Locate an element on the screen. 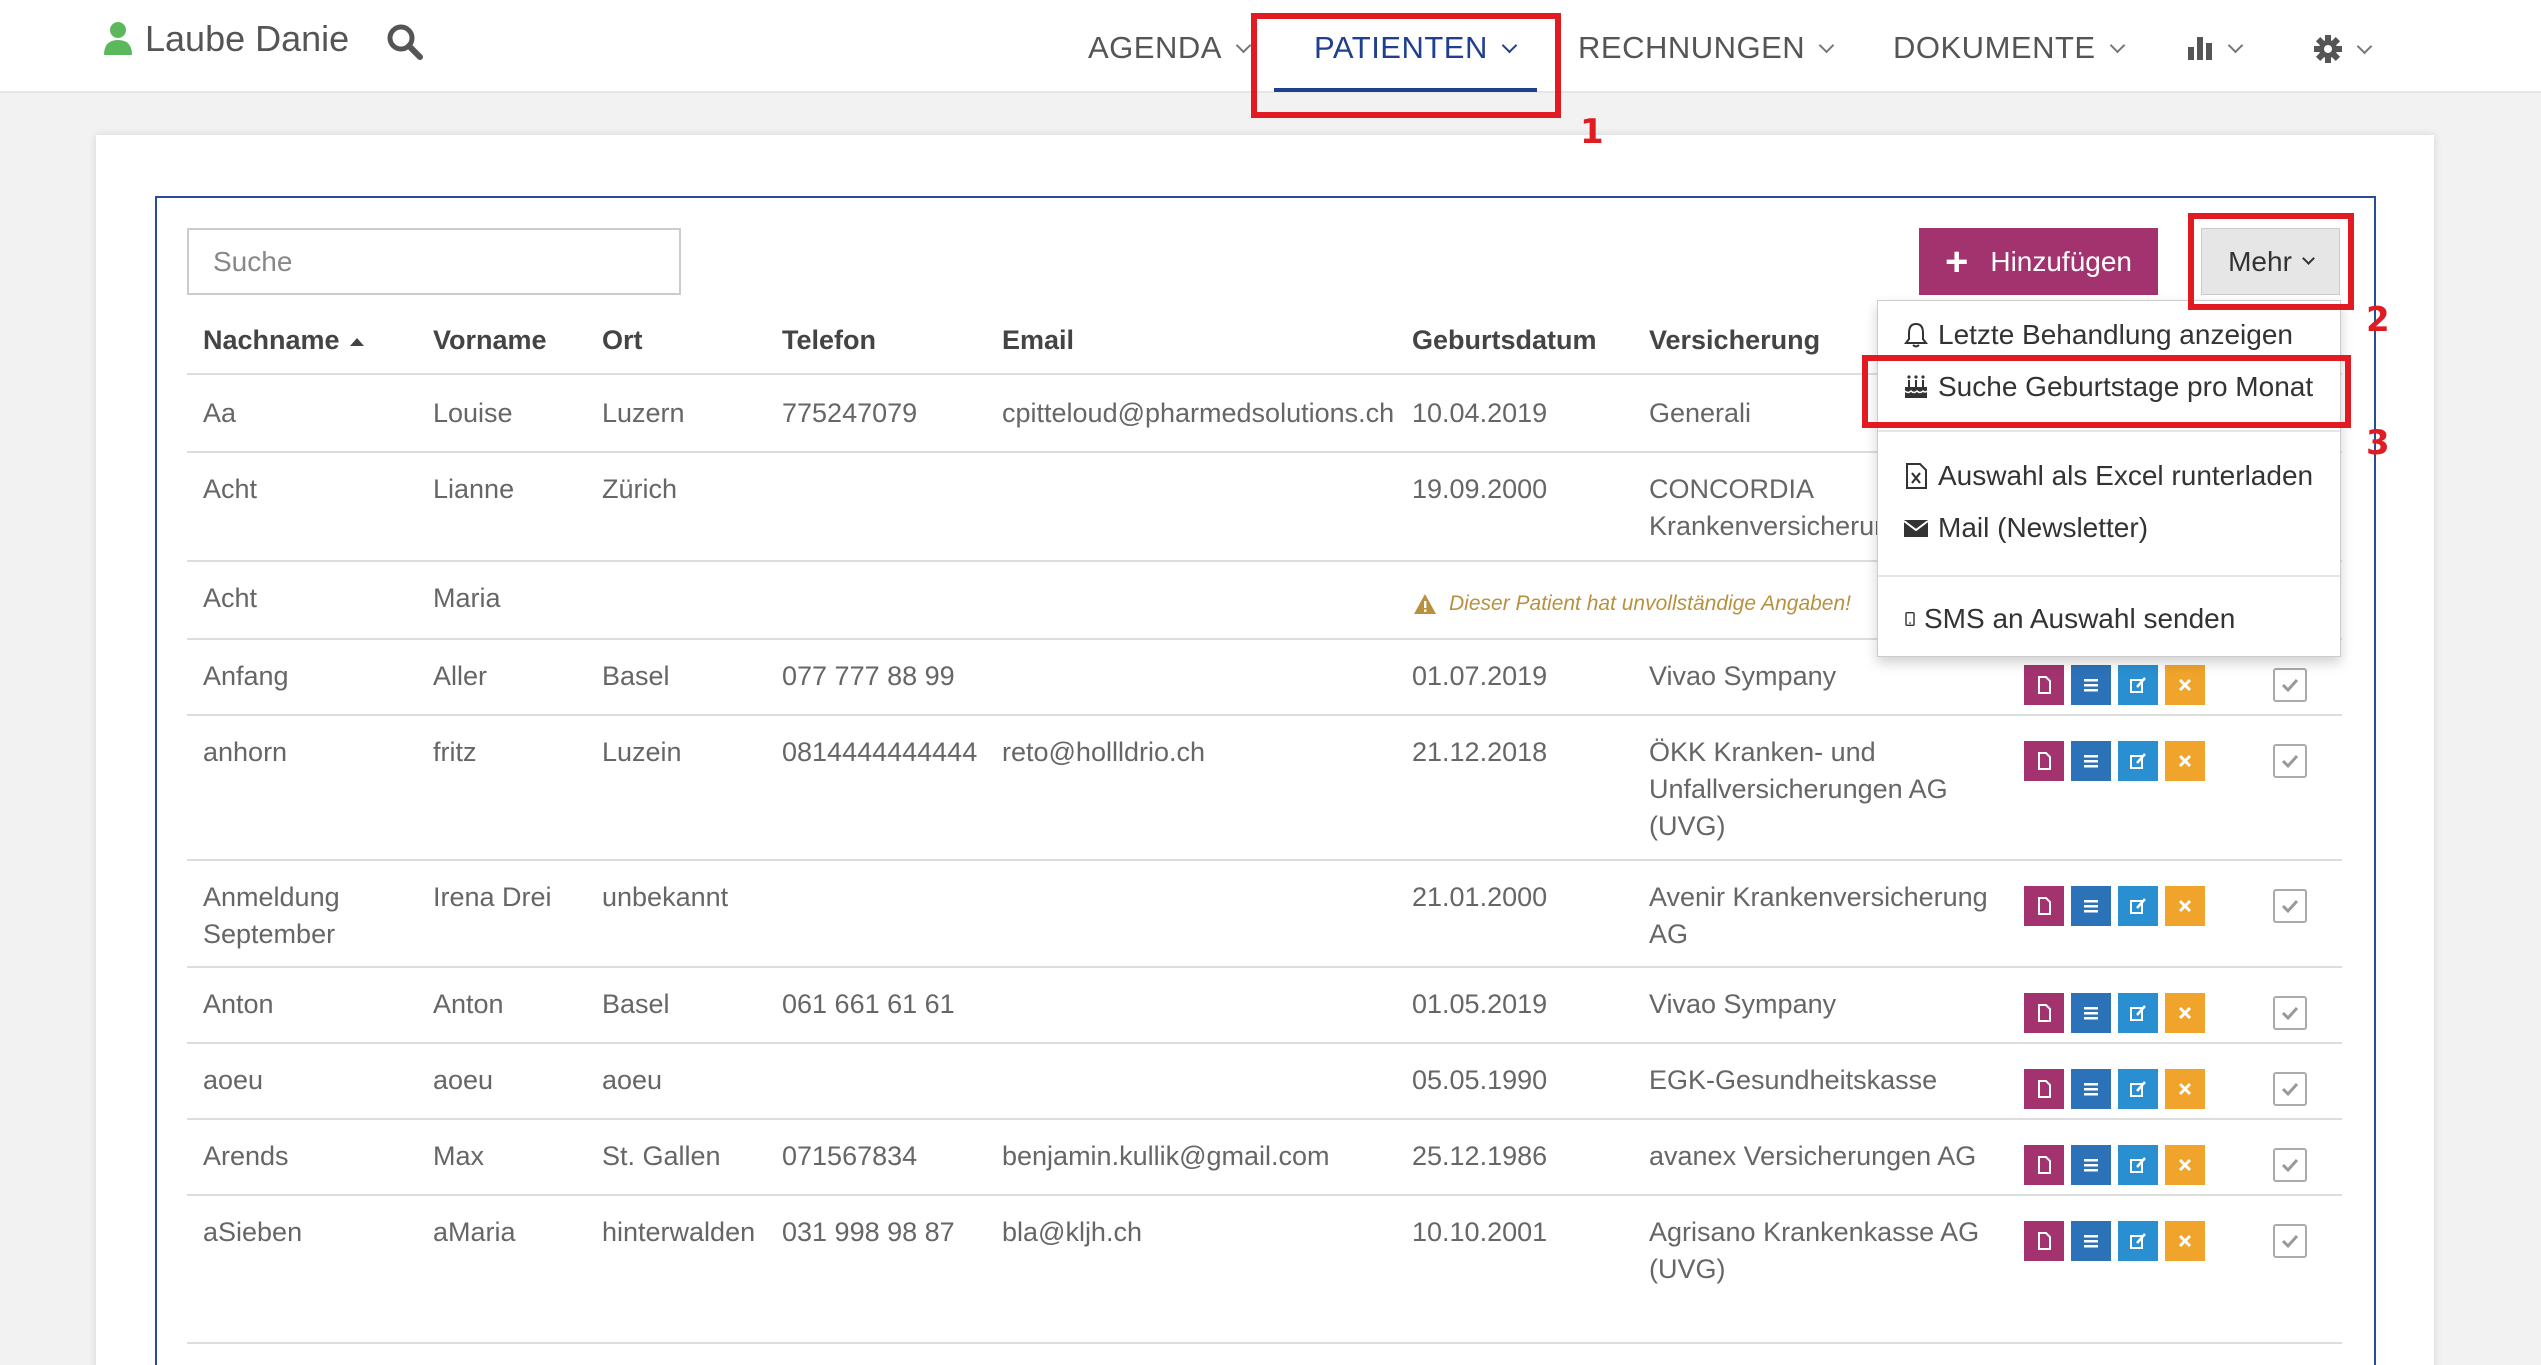 The image size is (2541, 1365). gear-icon is located at coordinates (2328, 49).